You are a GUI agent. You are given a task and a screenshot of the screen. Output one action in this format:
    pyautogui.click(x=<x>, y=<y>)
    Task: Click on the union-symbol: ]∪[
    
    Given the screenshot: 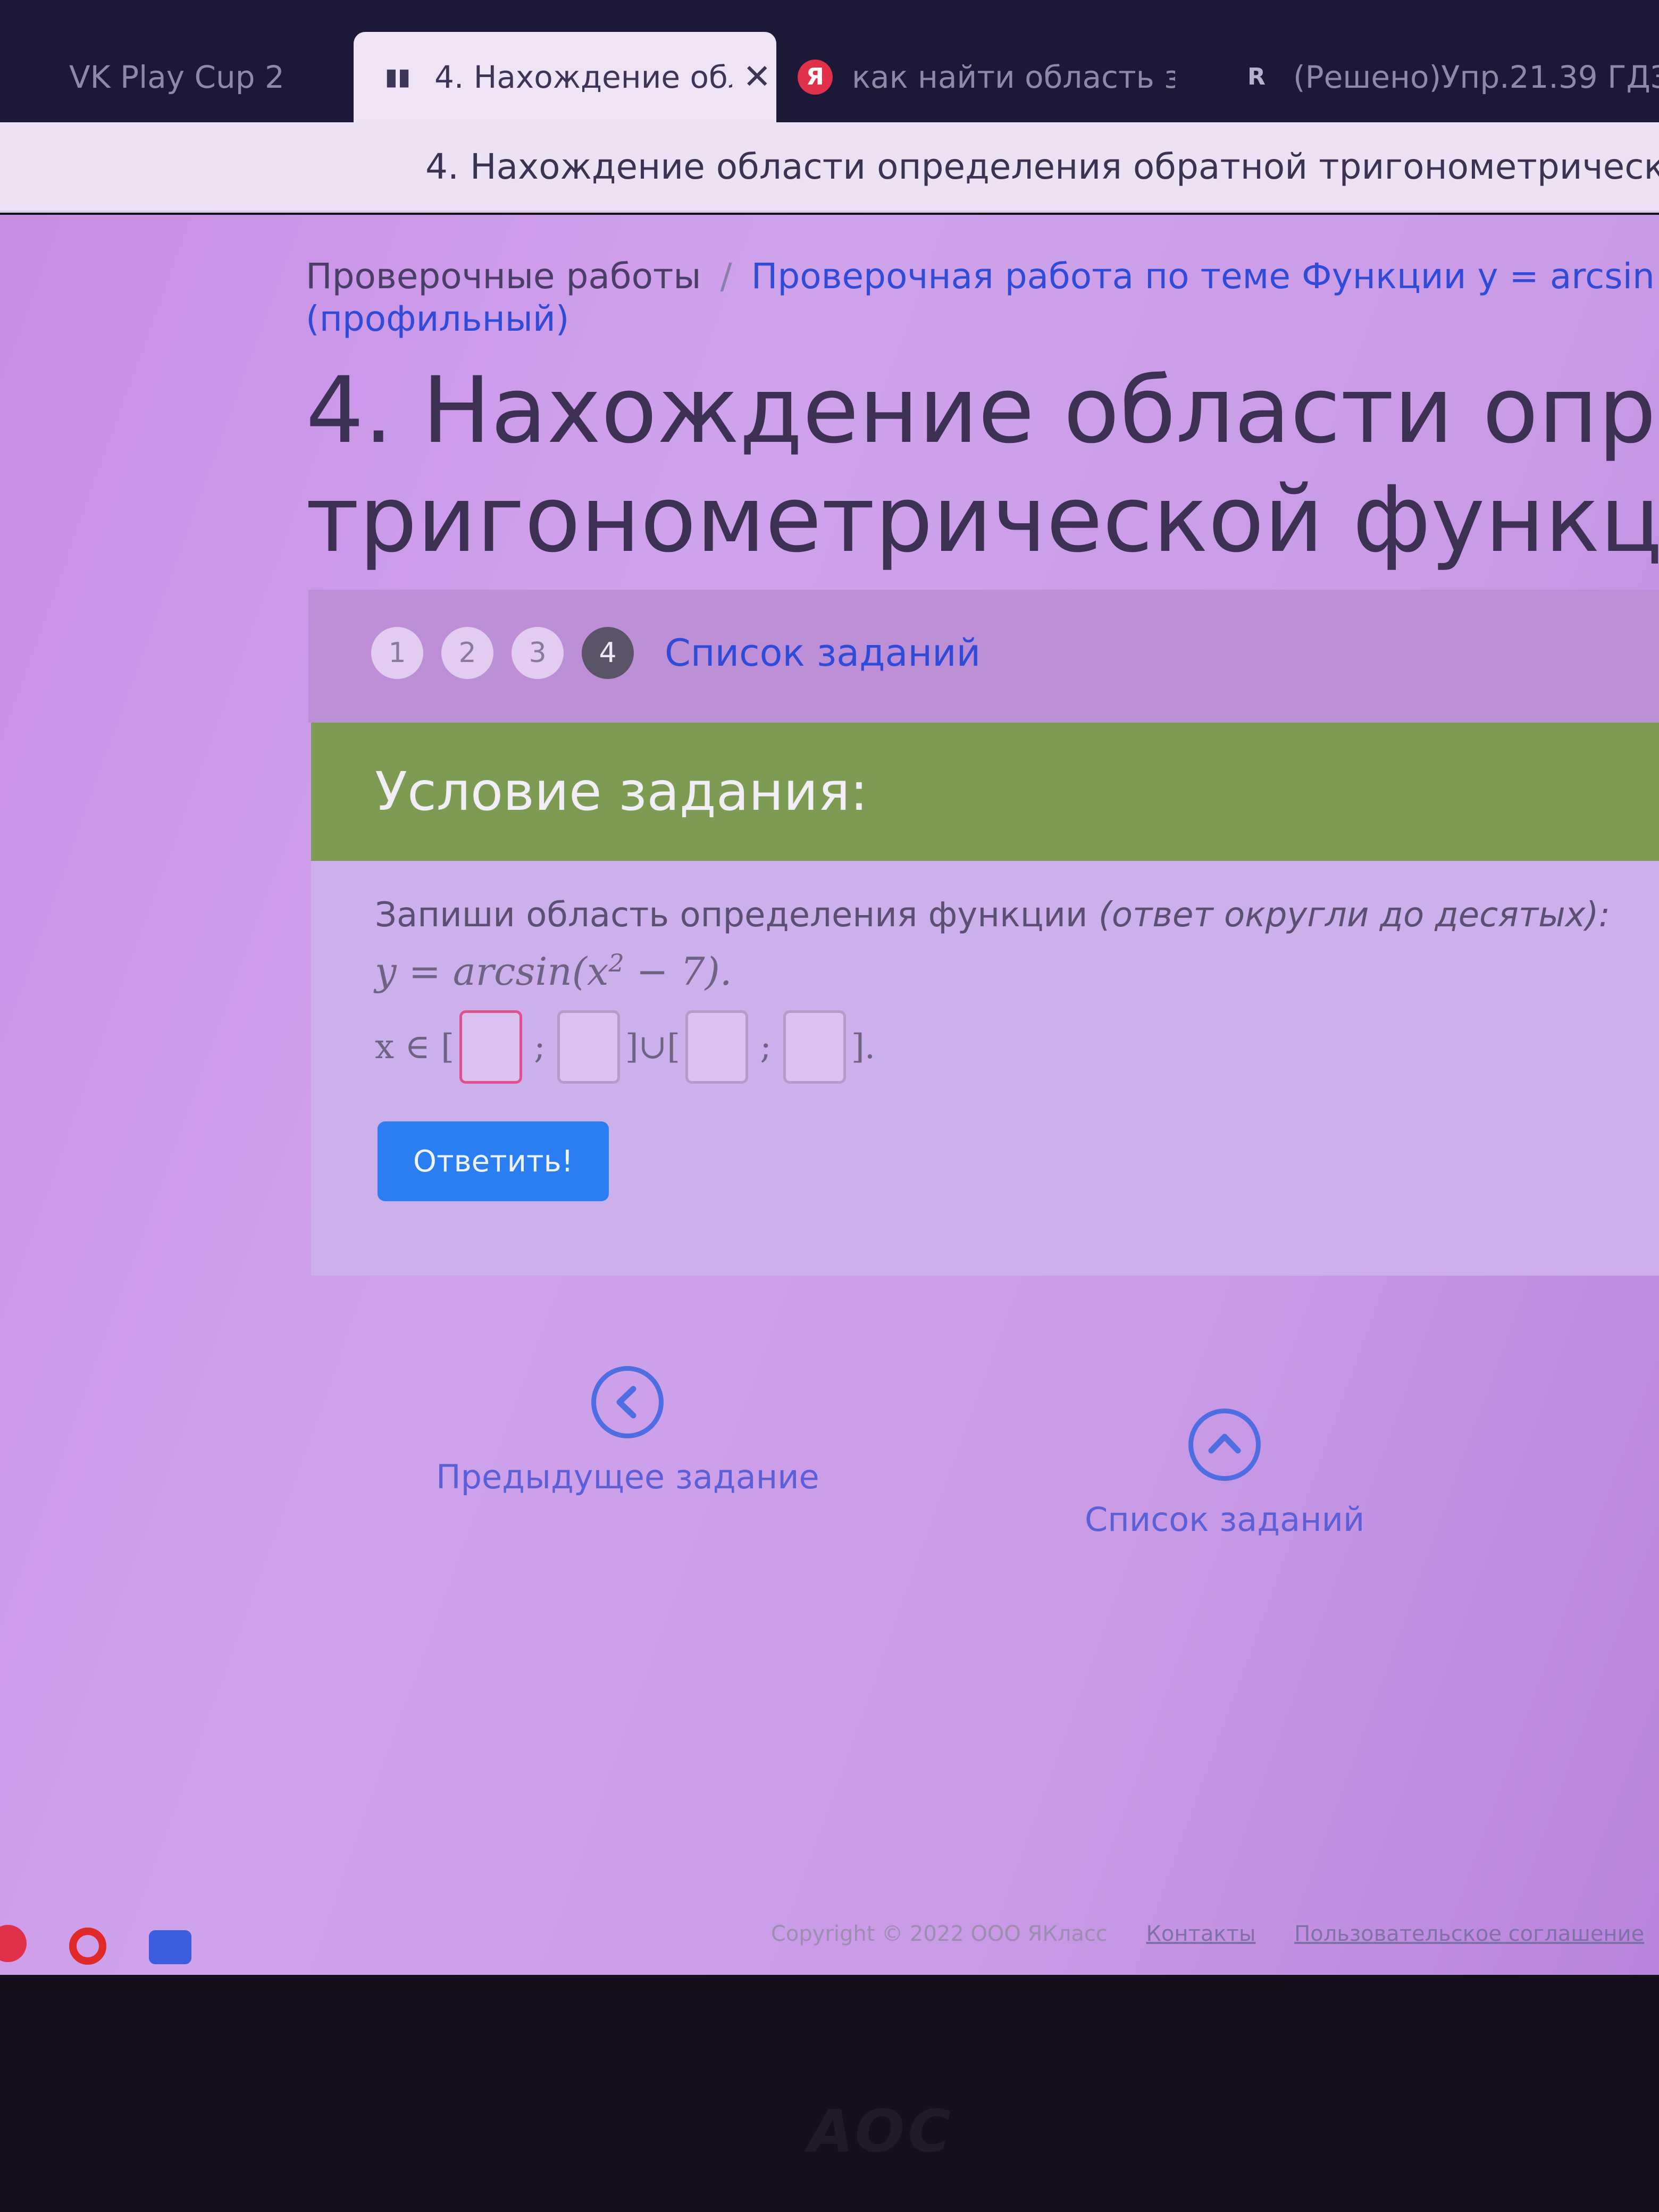 What is the action you would take?
    pyautogui.click(x=653, y=1047)
    